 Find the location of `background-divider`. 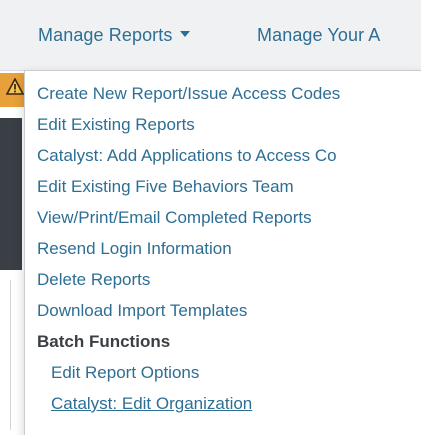

background-divider is located at coordinates (10, 355).